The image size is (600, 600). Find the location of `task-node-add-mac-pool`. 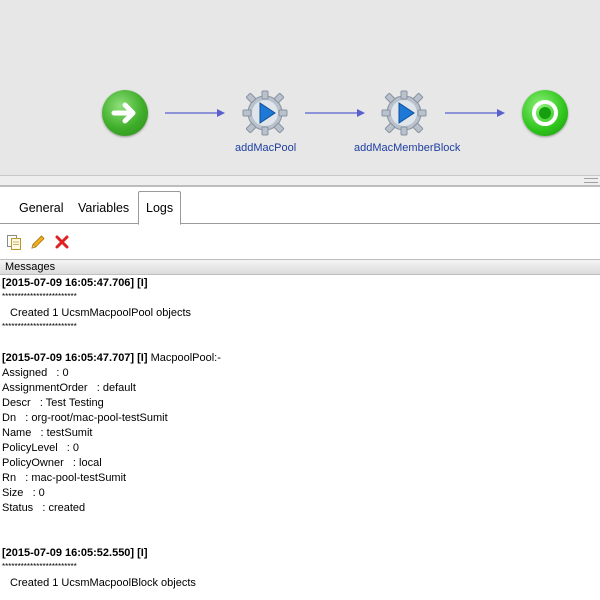

task-node-add-mac-pool is located at coordinates (265, 113).